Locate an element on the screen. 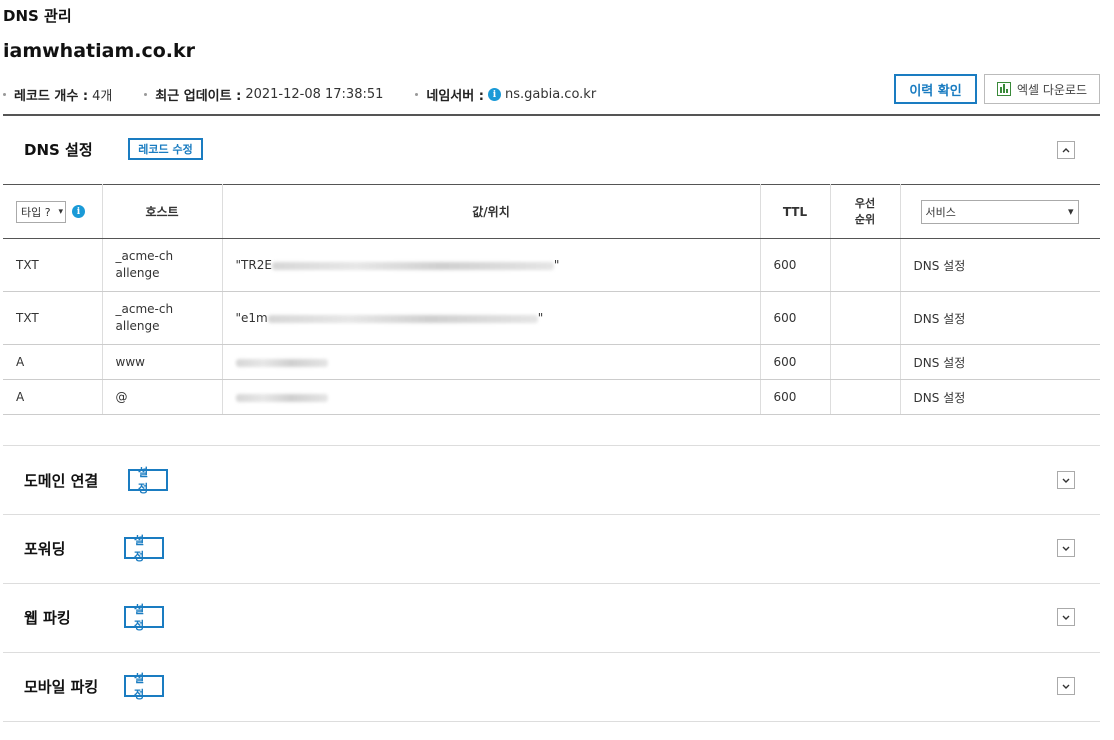  section-title: 웹 파킹 is located at coordinates (47, 618).